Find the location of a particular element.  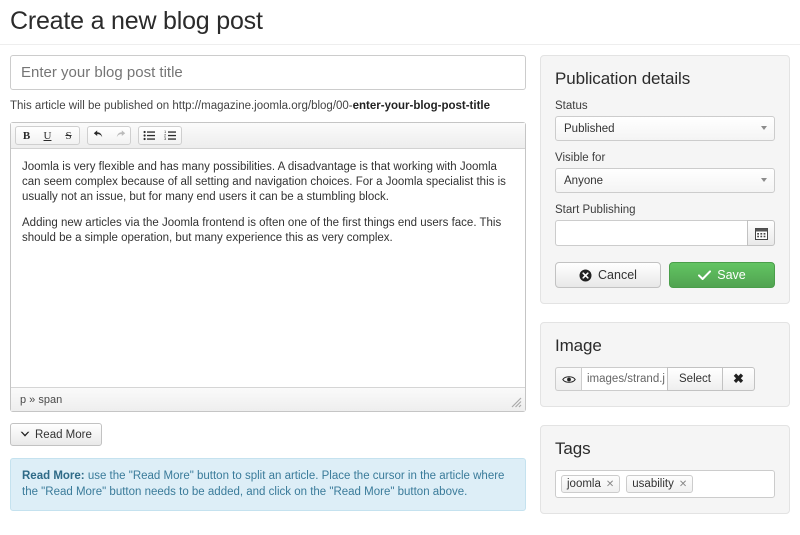

check-icon is located at coordinates (705, 274).